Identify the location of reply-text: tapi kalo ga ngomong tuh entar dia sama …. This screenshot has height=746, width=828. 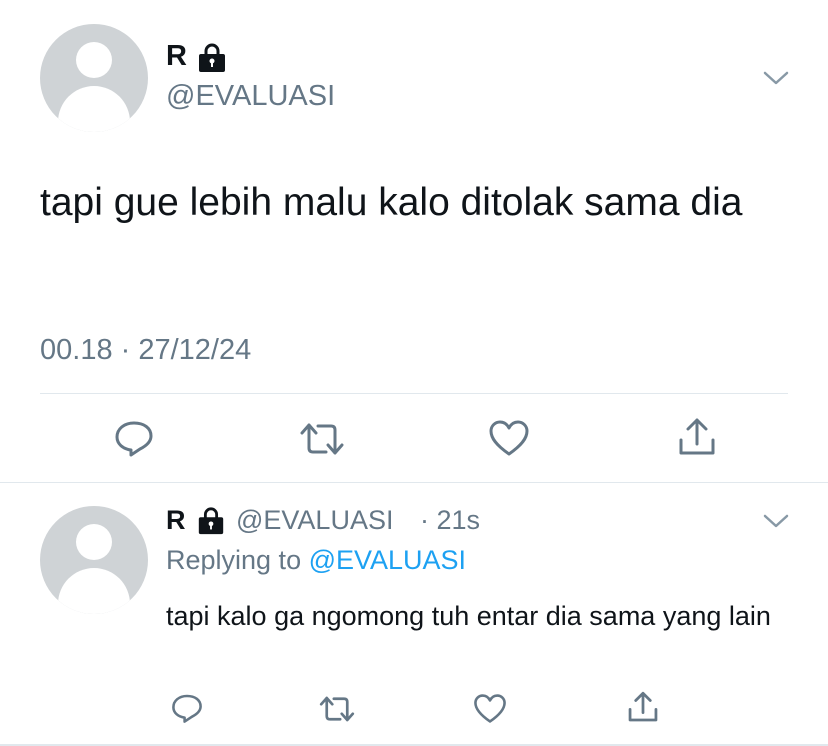
(468, 616).